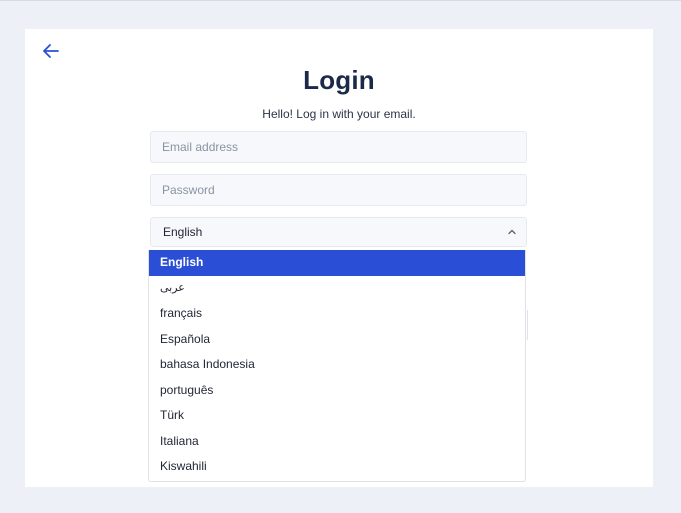 The width and height of the screenshot is (681, 513). I want to click on language-option-swahili: Kiswahili, so click(337, 467).